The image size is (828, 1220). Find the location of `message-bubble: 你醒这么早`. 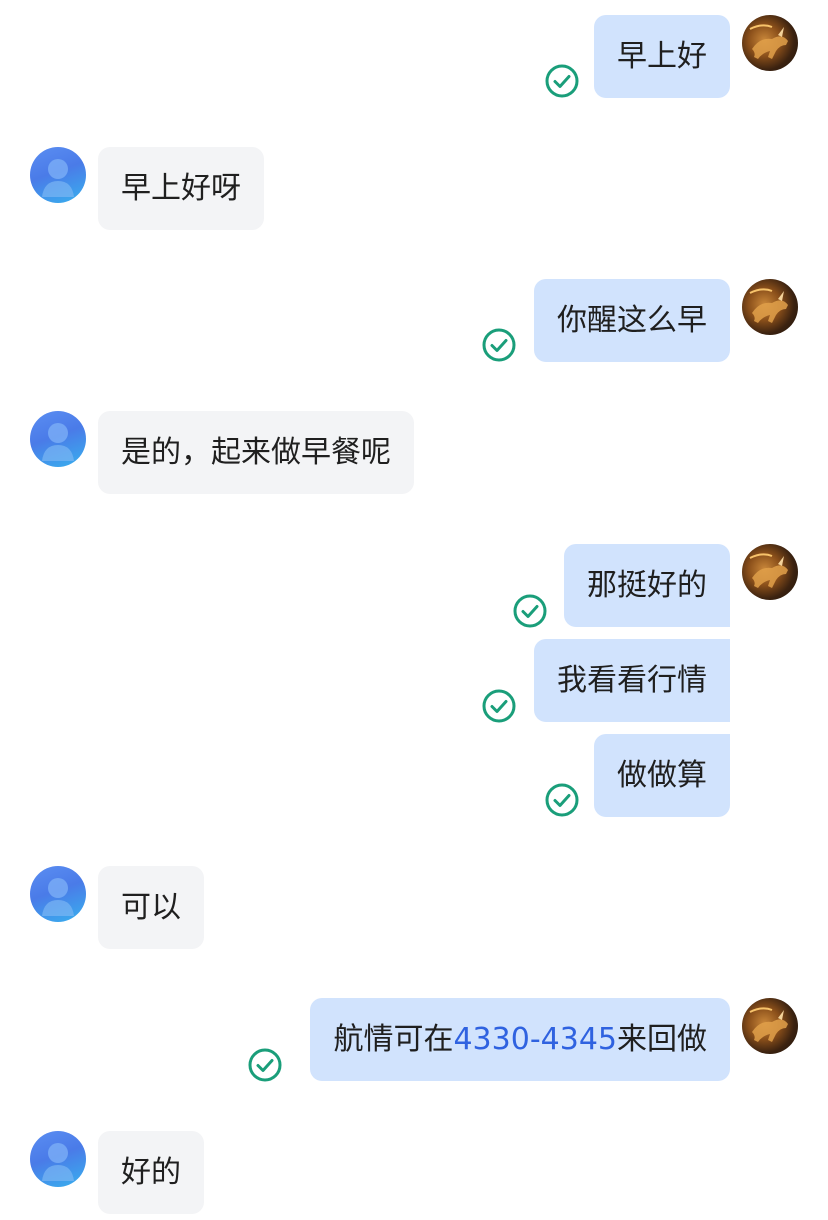

message-bubble: 你醒这么早 is located at coordinates (632, 320).